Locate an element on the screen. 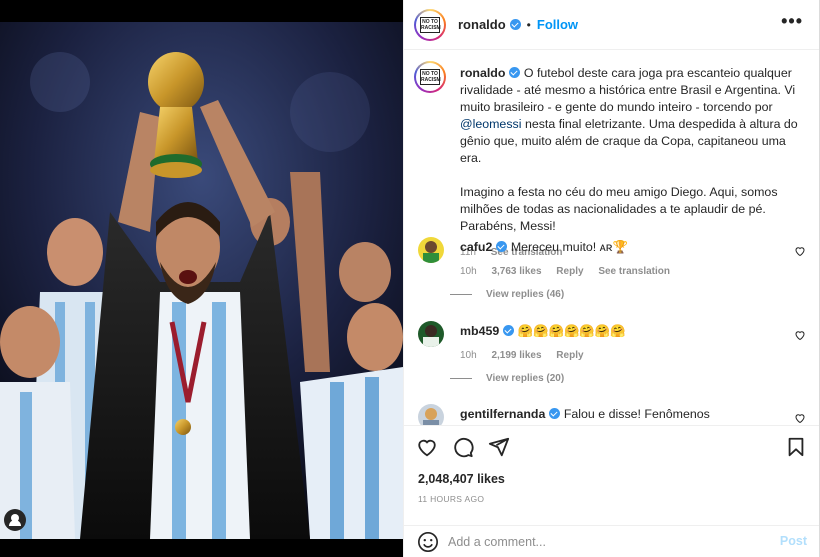 This screenshot has height=557, width=820. follow-button: Follow is located at coordinates (557, 24).